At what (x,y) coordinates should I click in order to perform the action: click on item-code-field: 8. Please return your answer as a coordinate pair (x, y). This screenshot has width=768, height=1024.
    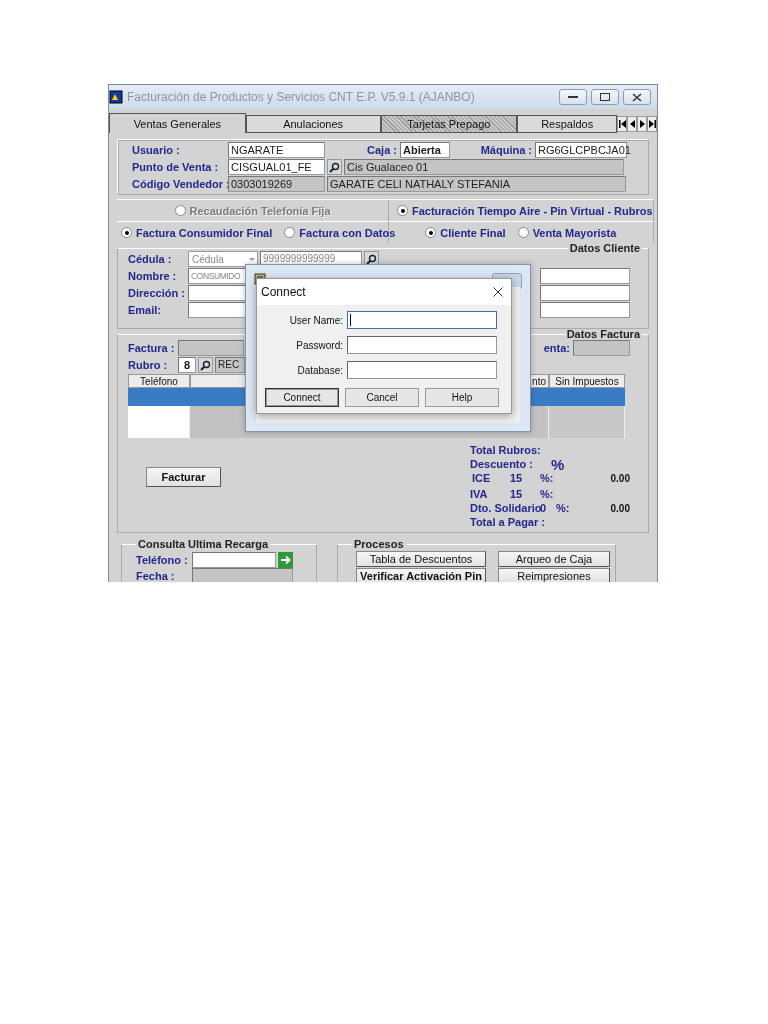
    Looking at the image, I should click on (187, 365).